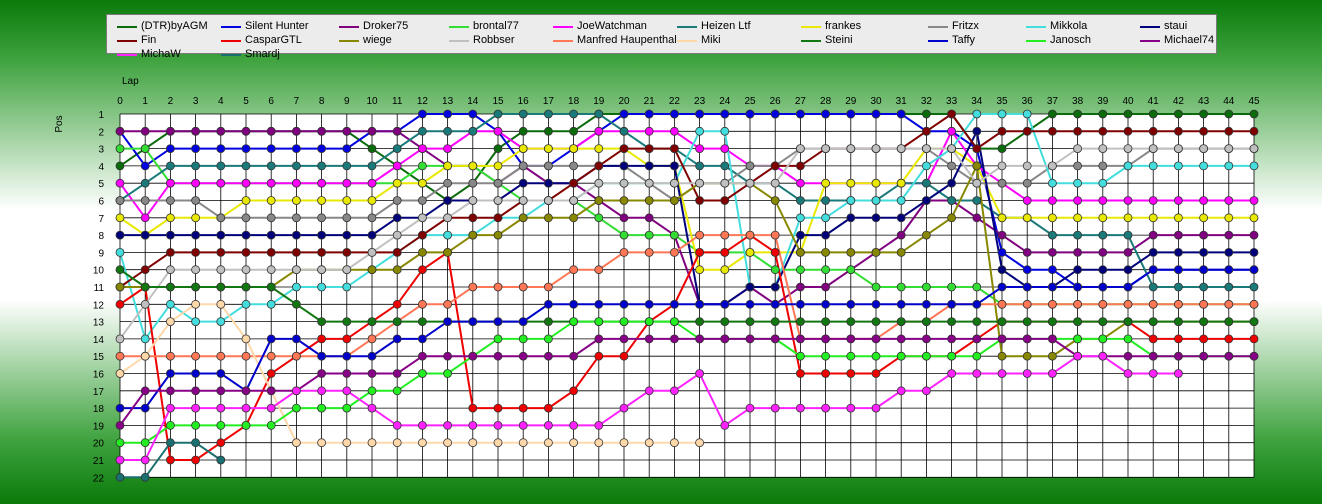 The height and width of the screenshot is (504, 1322). I want to click on x-tick-label: 19, so click(599, 101).